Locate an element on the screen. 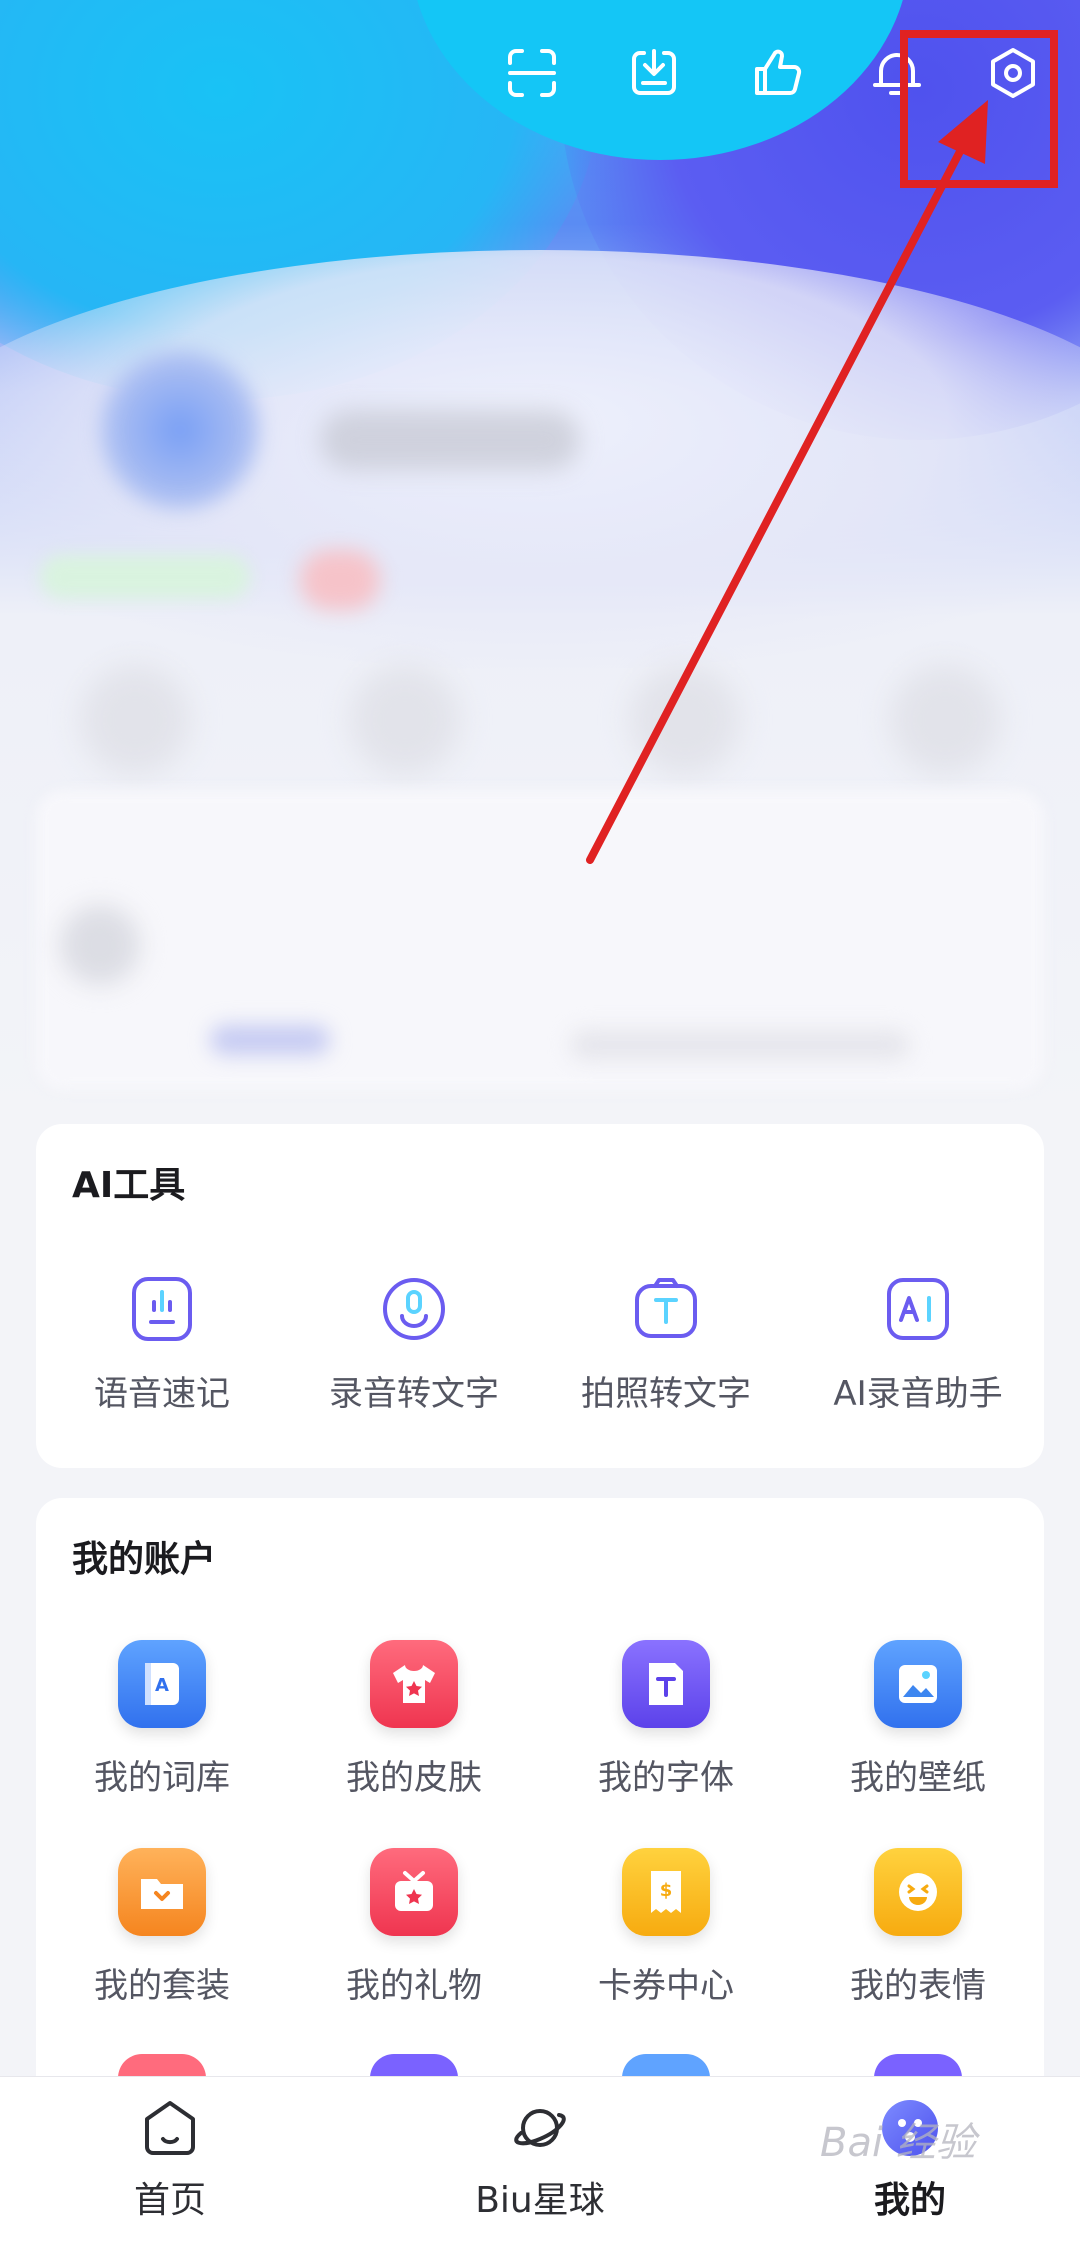 This screenshot has width=1080, height=2243. account-item-label: 我的壁纸 is located at coordinates (918, 1778).